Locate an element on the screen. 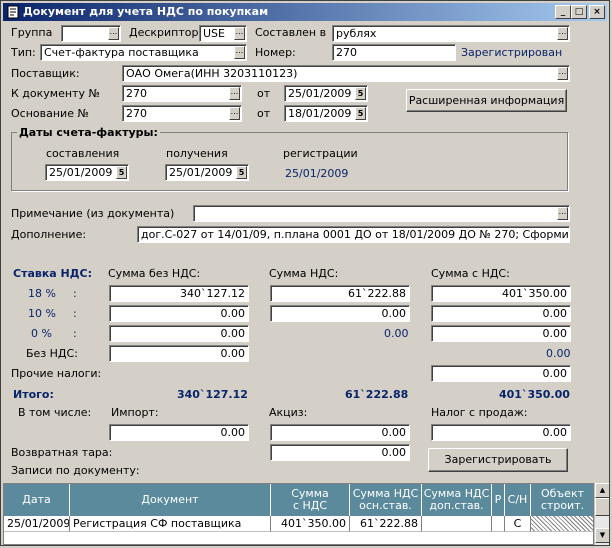  excise-field: 0.00 is located at coordinates (340, 432).